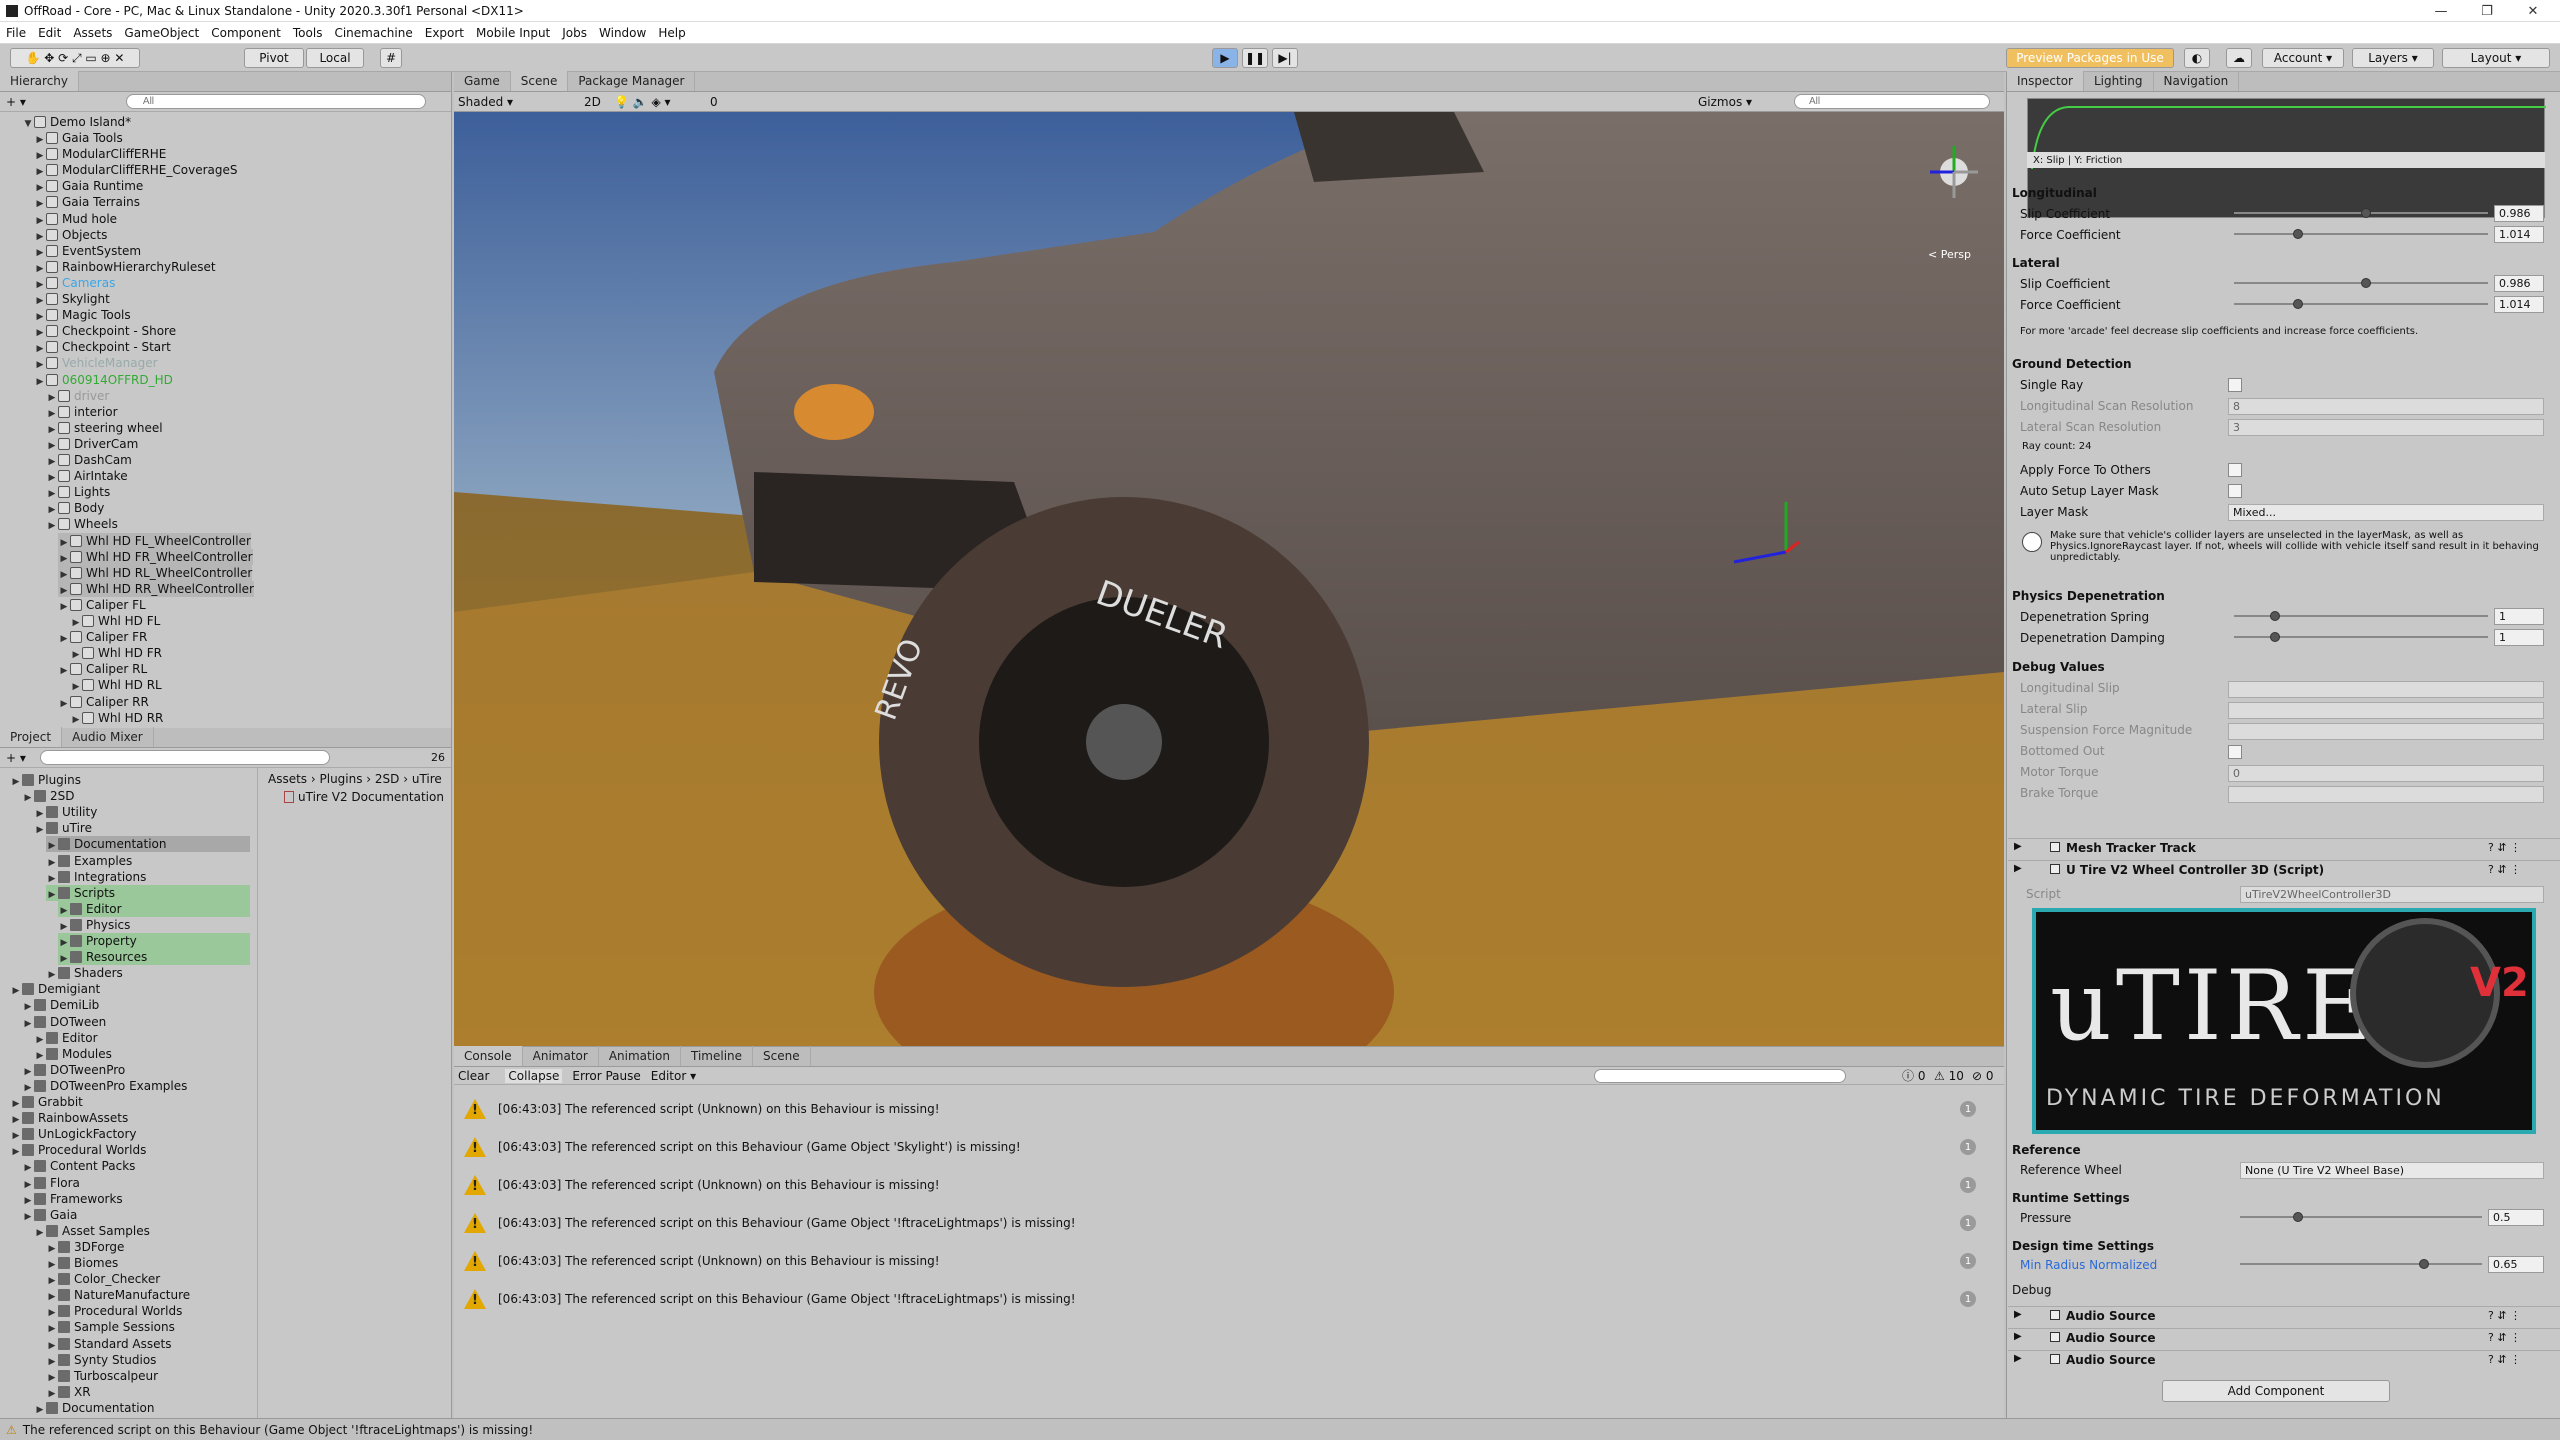 This screenshot has width=2560, height=1440. Describe the element at coordinates (671, 33) in the screenshot. I see `menu-help: Help` at that location.